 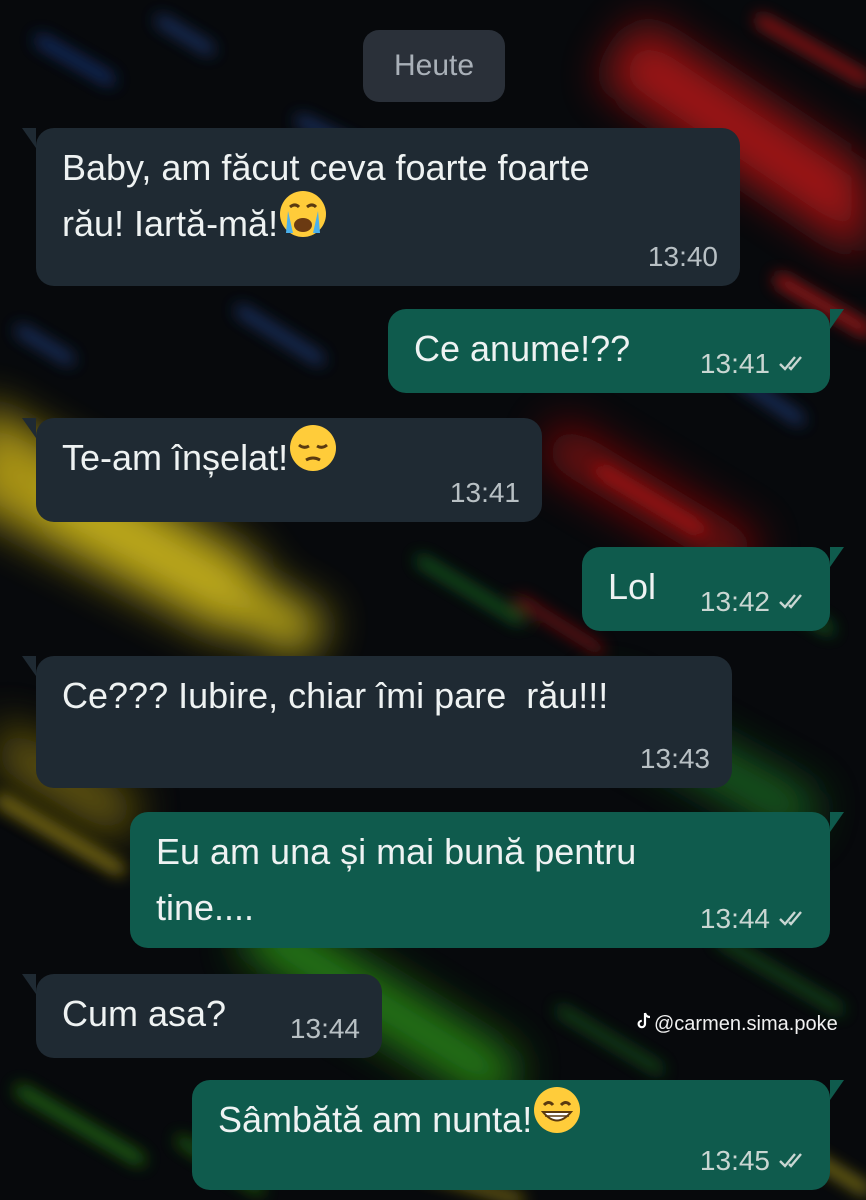 I want to click on message-text: Lol, so click(x=632, y=586).